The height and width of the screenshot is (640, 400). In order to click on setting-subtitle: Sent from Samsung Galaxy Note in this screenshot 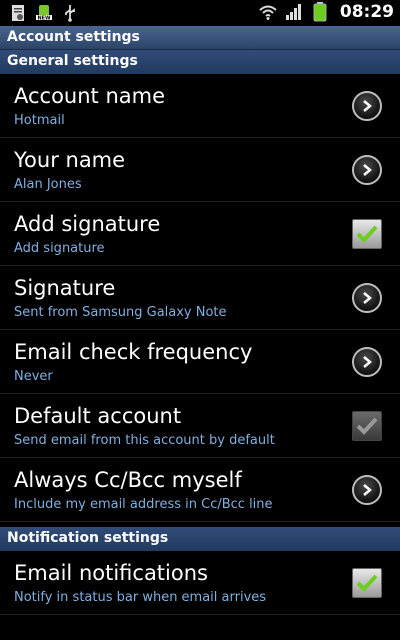, I will do `click(120, 312)`.